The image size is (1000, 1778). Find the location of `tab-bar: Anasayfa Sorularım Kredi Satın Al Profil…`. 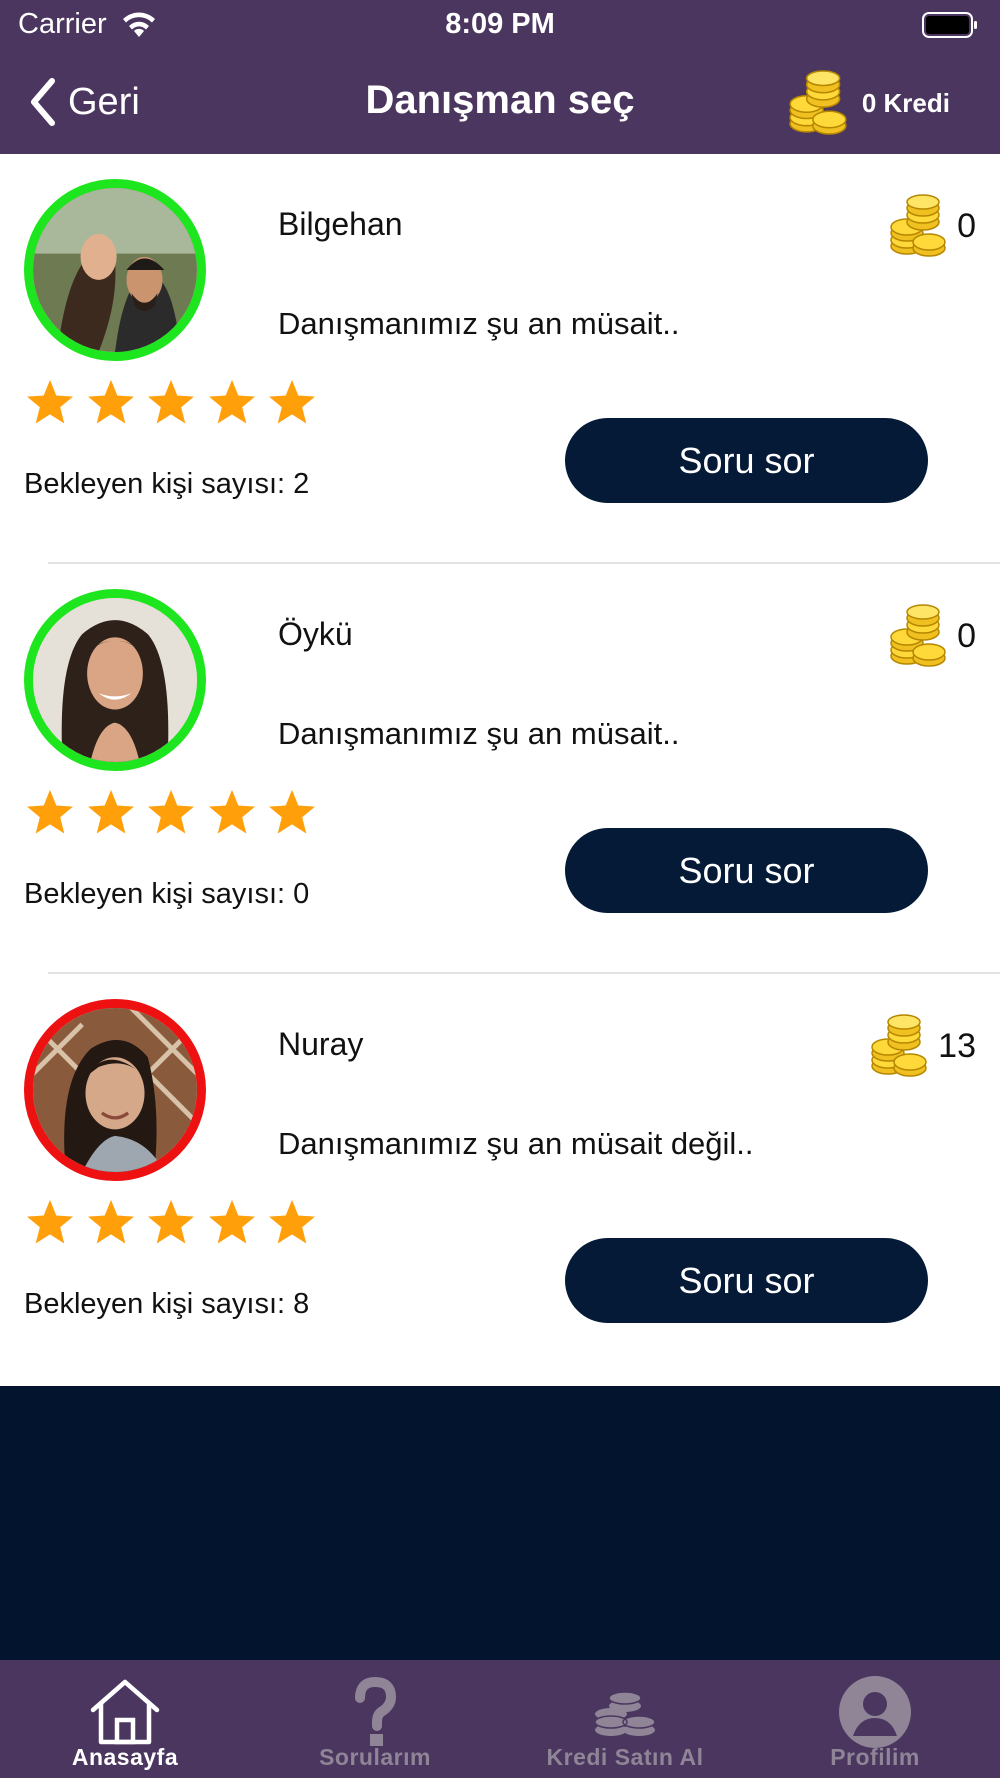

tab-bar: Anasayfa Sorularım Kredi Satın Al Profil… is located at coordinates (500, 1719).